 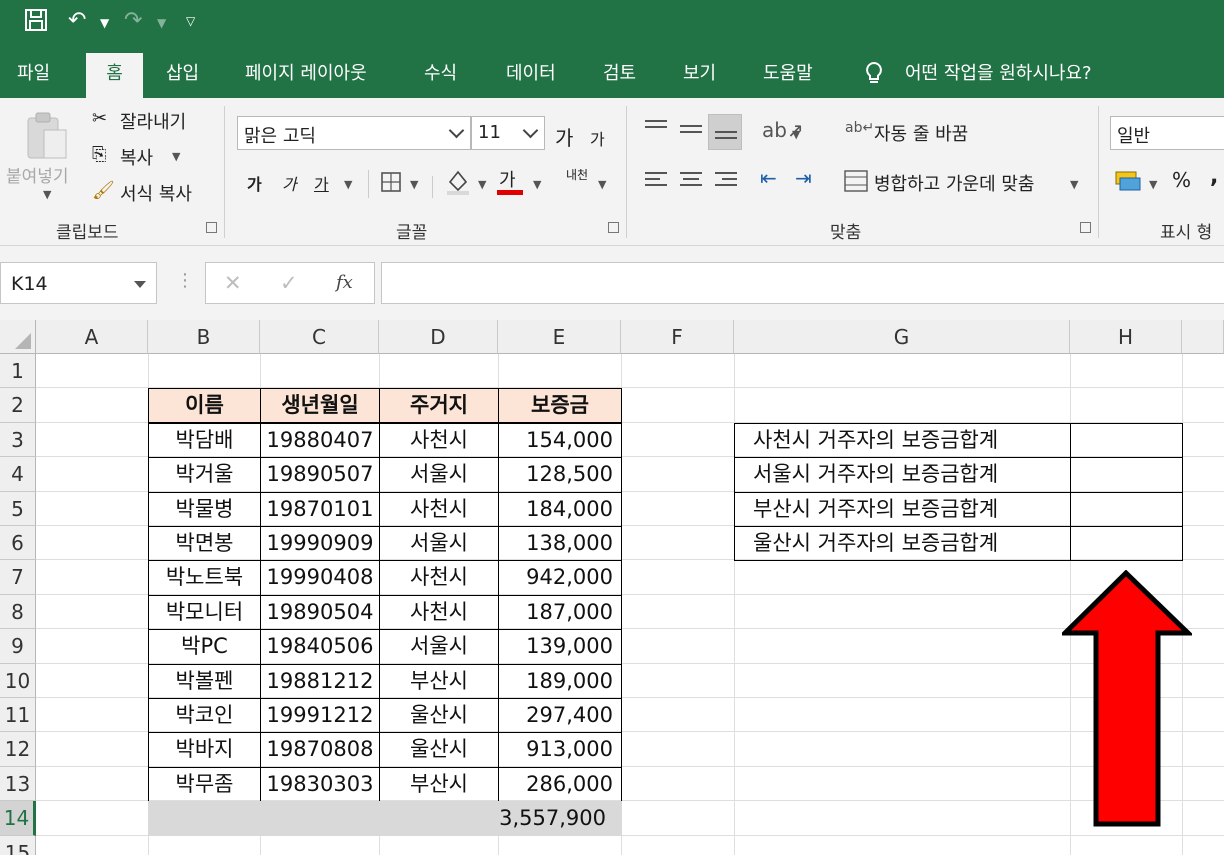 I want to click on name-box-dropdown-icon, so click(x=140, y=284).